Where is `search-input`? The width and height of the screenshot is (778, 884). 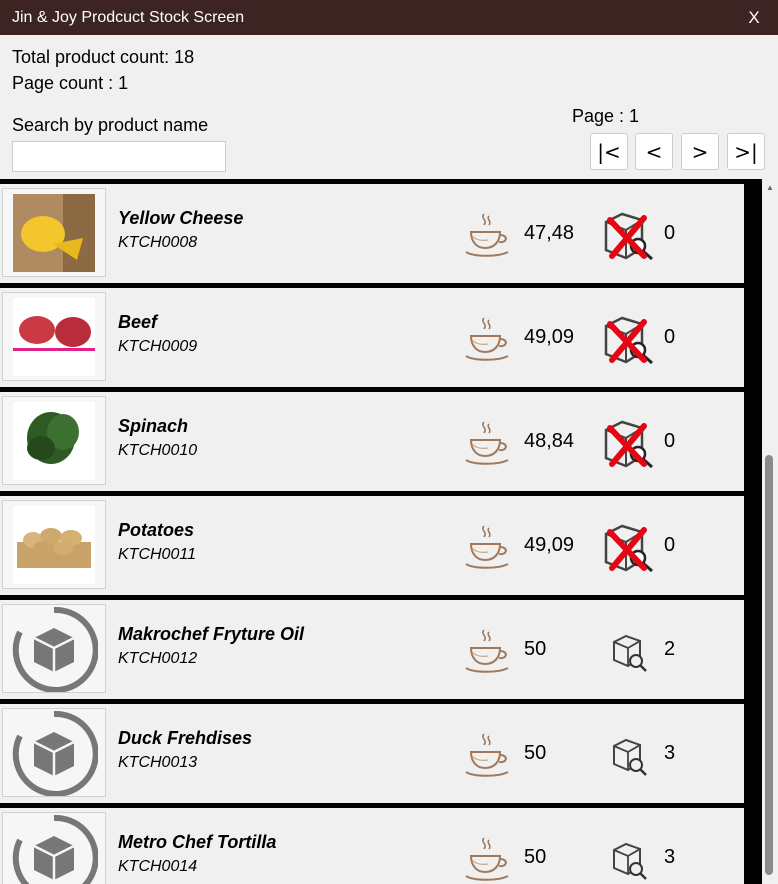
search-input is located at coordinates (119, 156).